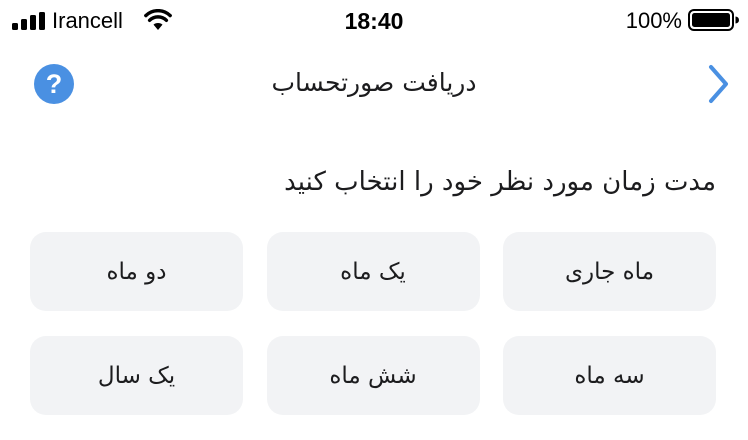 The width and height of the screenshot is (748, 440). What do you see at coordinates (653, 20) in the screenshot?
I see `battery-percentage: 100%` at bounding box center [653, 20].